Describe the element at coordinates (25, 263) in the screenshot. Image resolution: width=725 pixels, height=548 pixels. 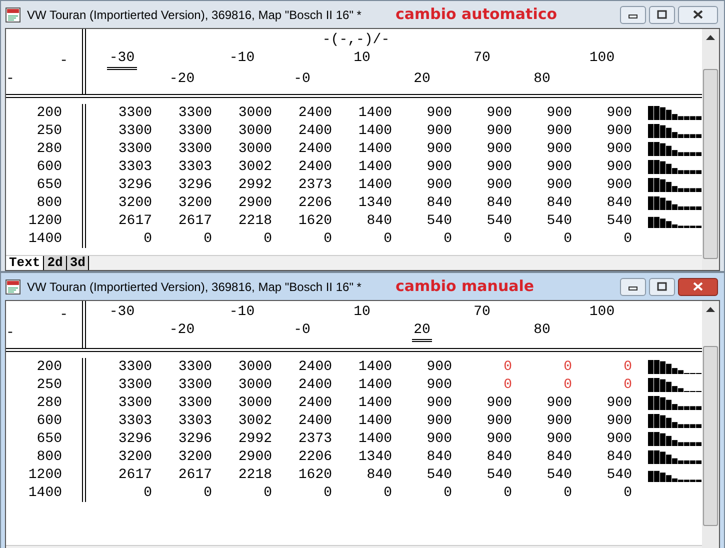
I see `view-tab: Text` at that location.